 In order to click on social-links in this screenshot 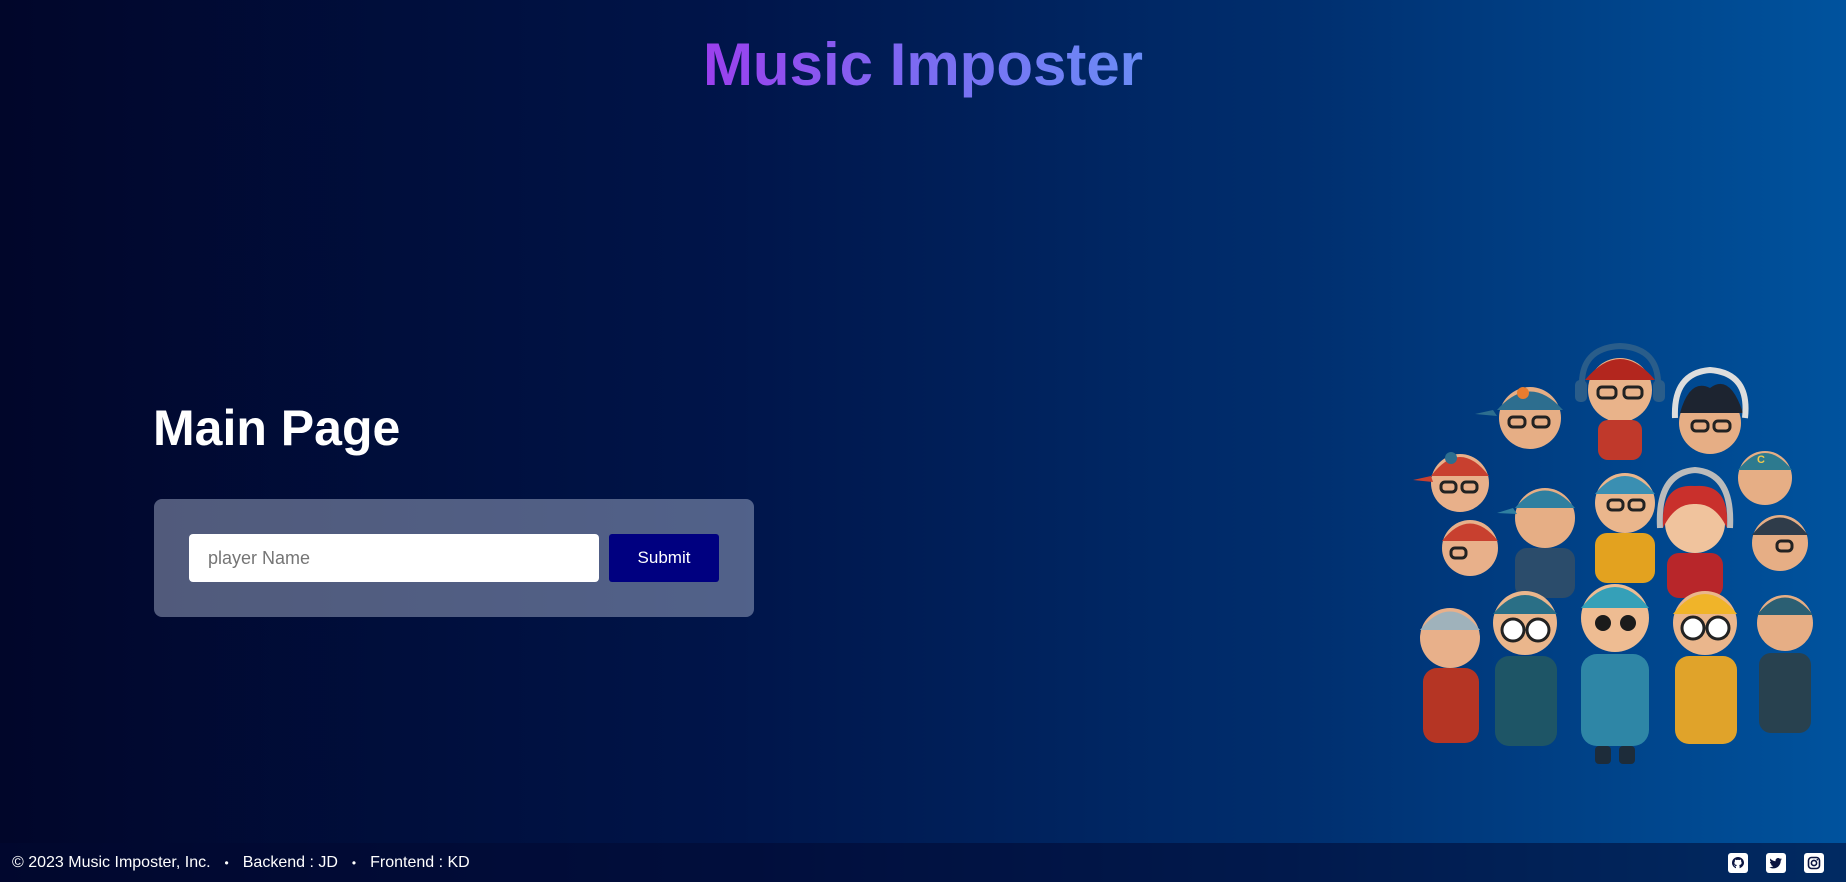, I will do `click(1776, 863)`.